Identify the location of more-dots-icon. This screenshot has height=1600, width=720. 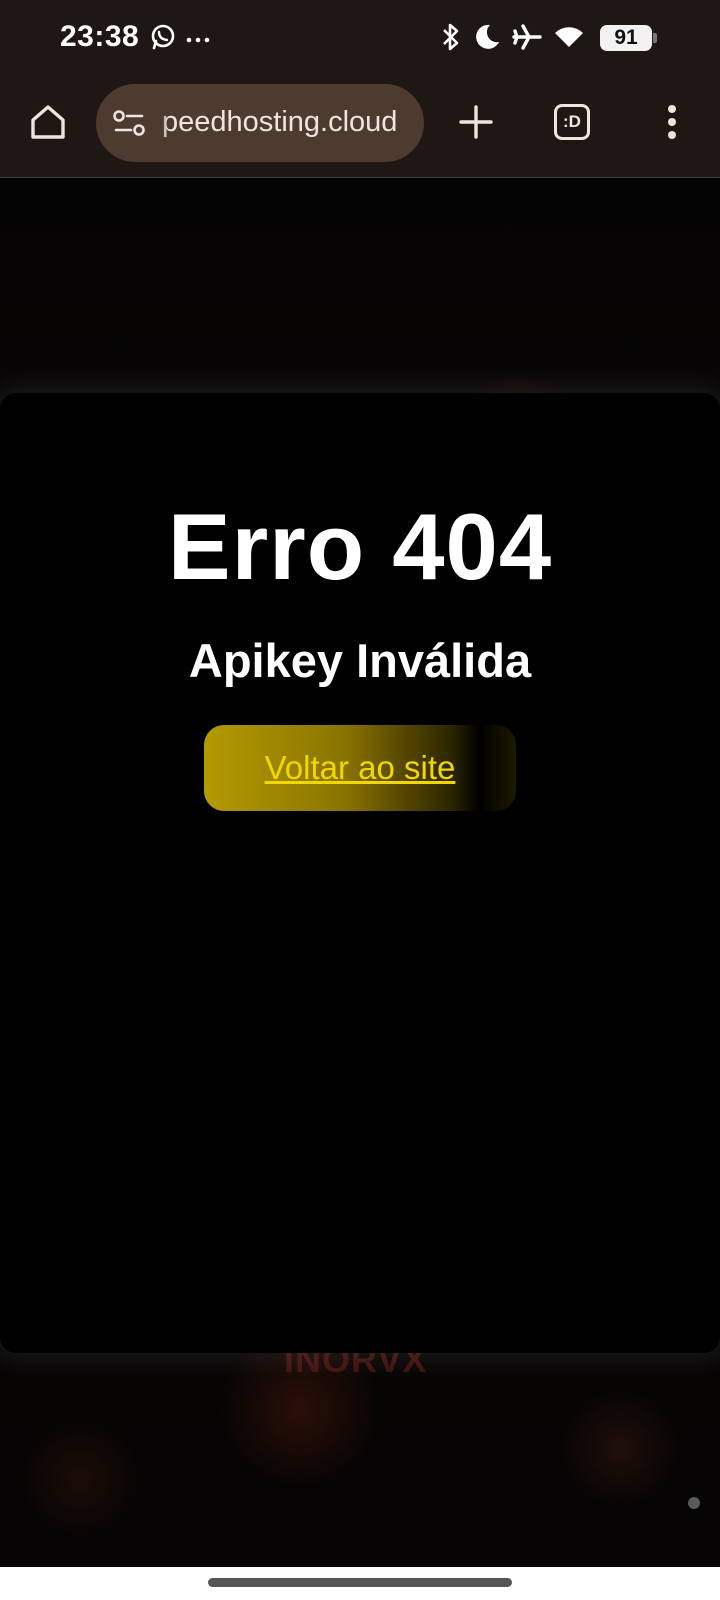
(198, 40).